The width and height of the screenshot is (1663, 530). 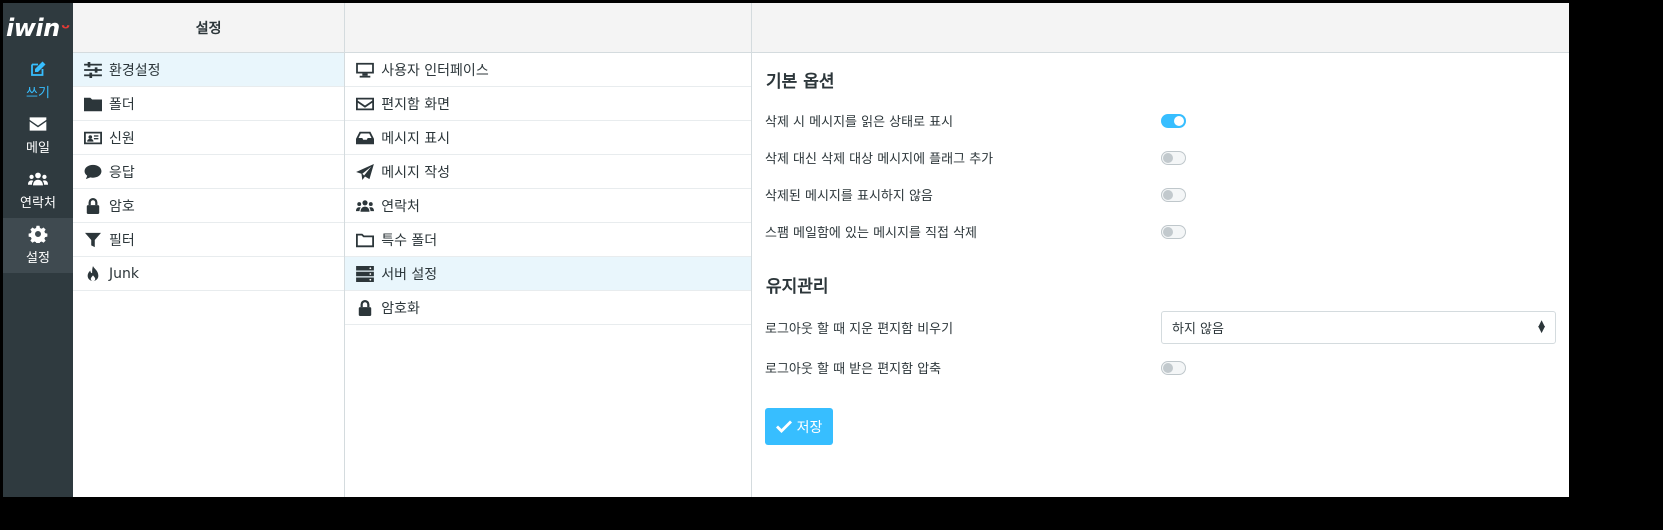 I want to click on pref-mailbox-view: 편지함 화면, so click(x=548, y=104).